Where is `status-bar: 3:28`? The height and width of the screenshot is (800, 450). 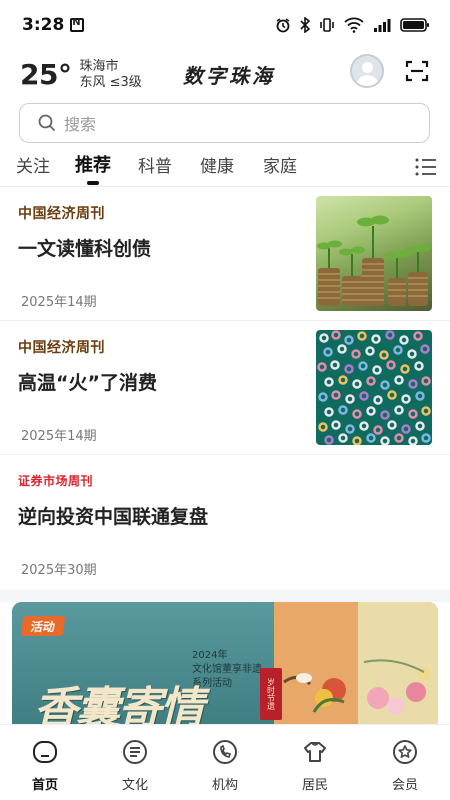 status-bar: 3:28 is located at coordinates (225, 25).